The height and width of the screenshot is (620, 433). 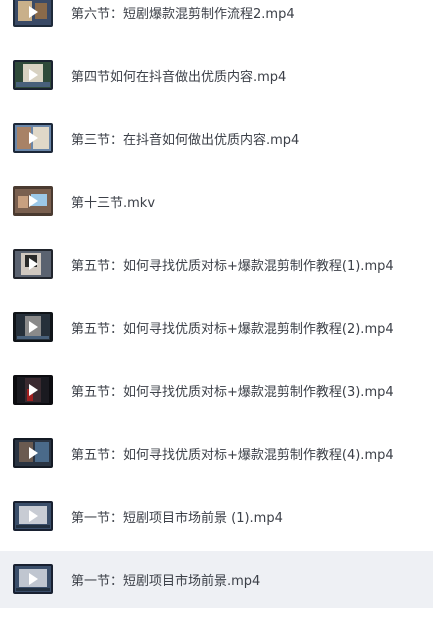 I want to click on file-row-selected: 第一节：短剧项目市场前景.mp4, so click(x=216, y=579).